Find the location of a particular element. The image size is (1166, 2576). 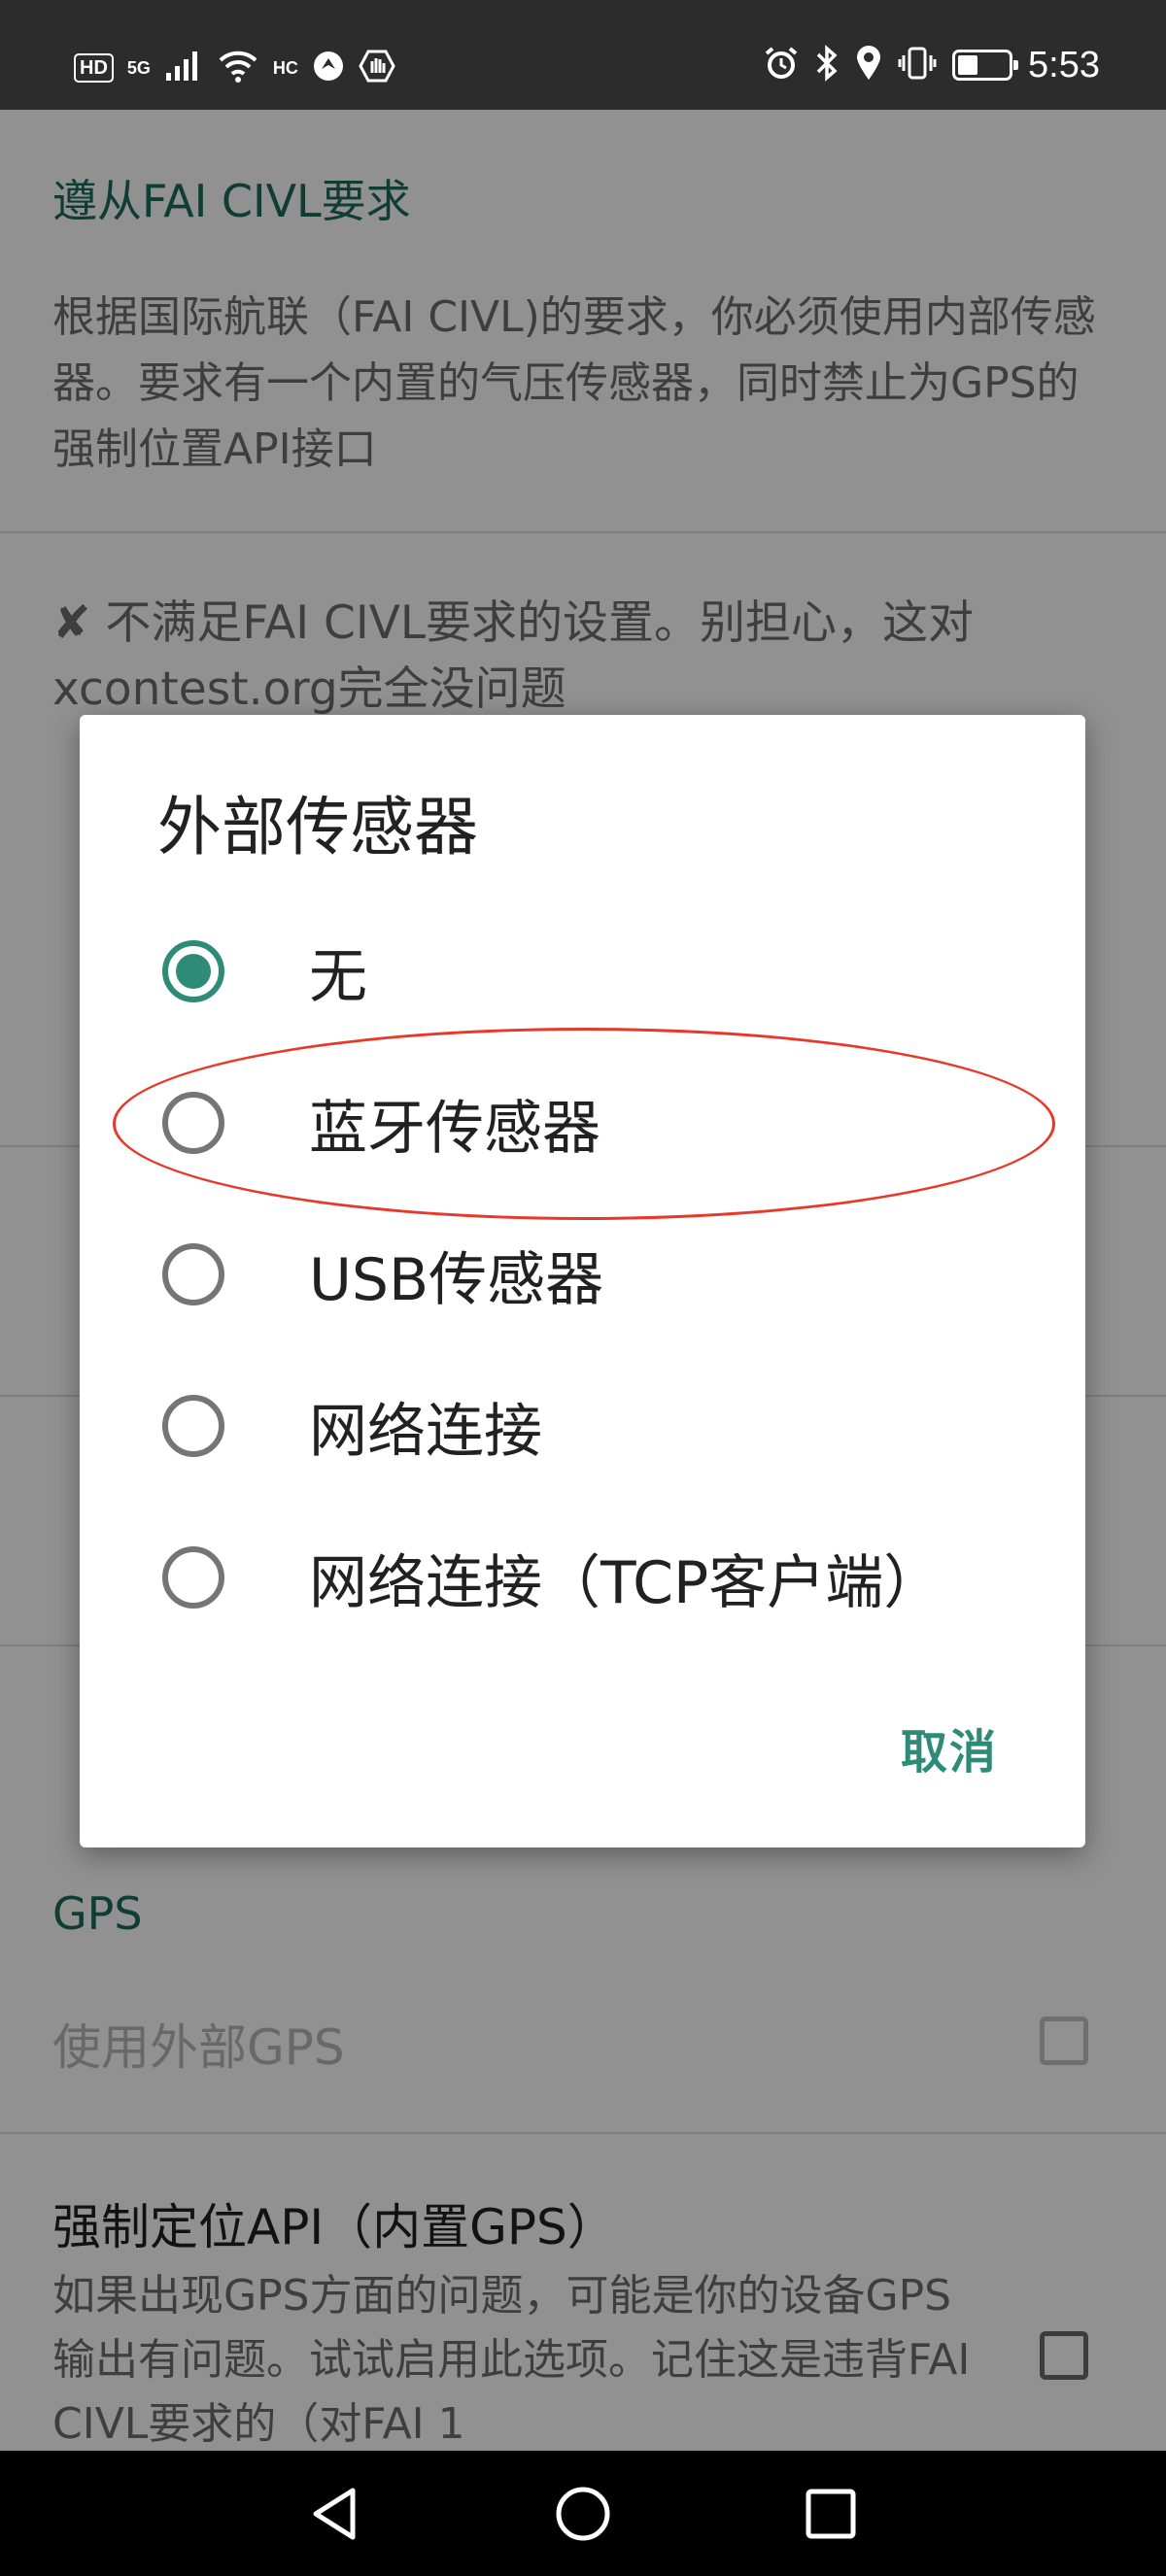

option-usb-sensor: USB传感器 is located at coordinates (582, 1274).